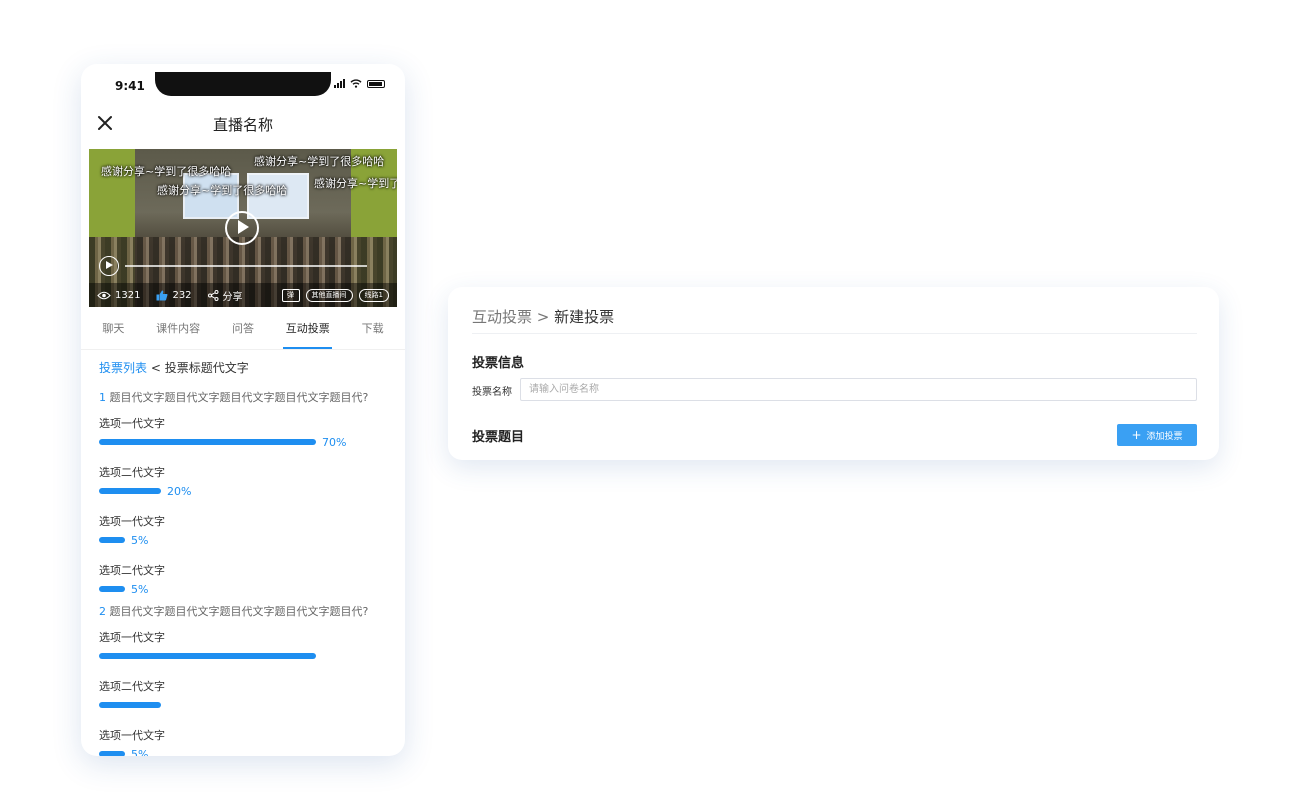 The image size is (1291, 800). I want to click on status-icons, so click(359, 83).